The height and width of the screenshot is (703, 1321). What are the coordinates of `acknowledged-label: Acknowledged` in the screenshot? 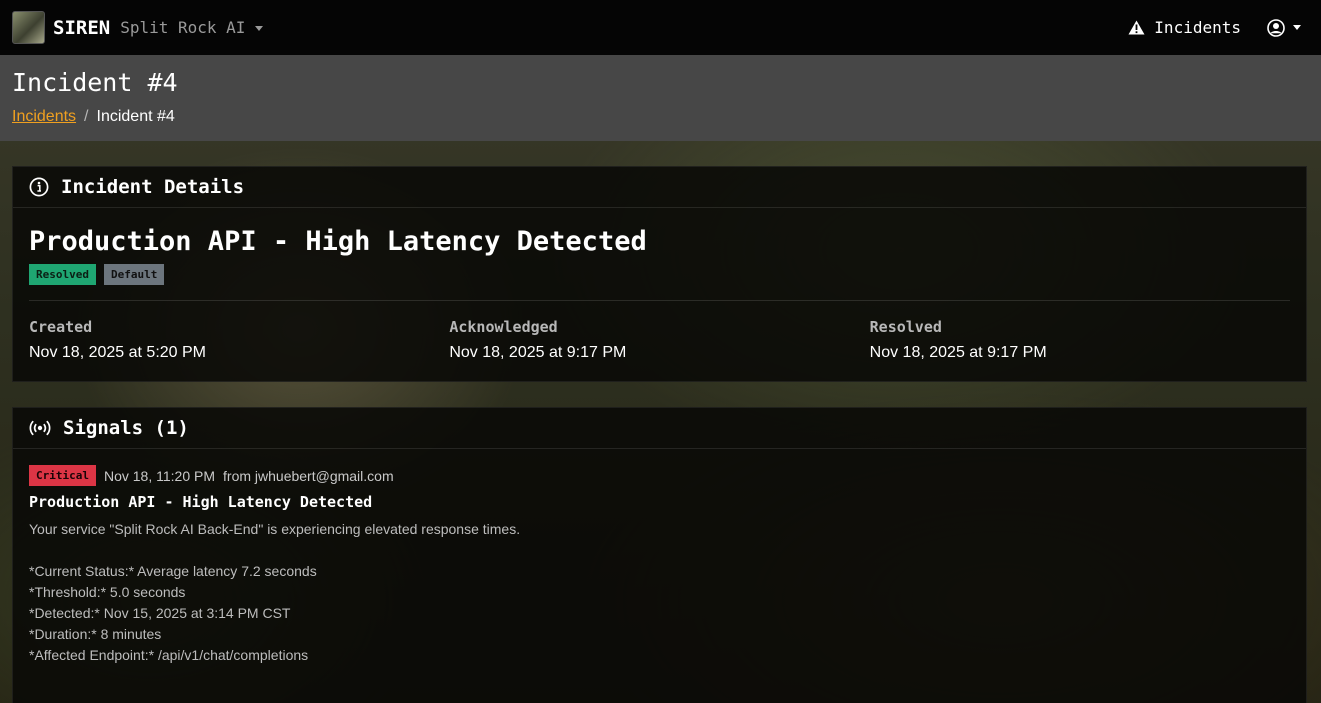 It's located at (503, 327).